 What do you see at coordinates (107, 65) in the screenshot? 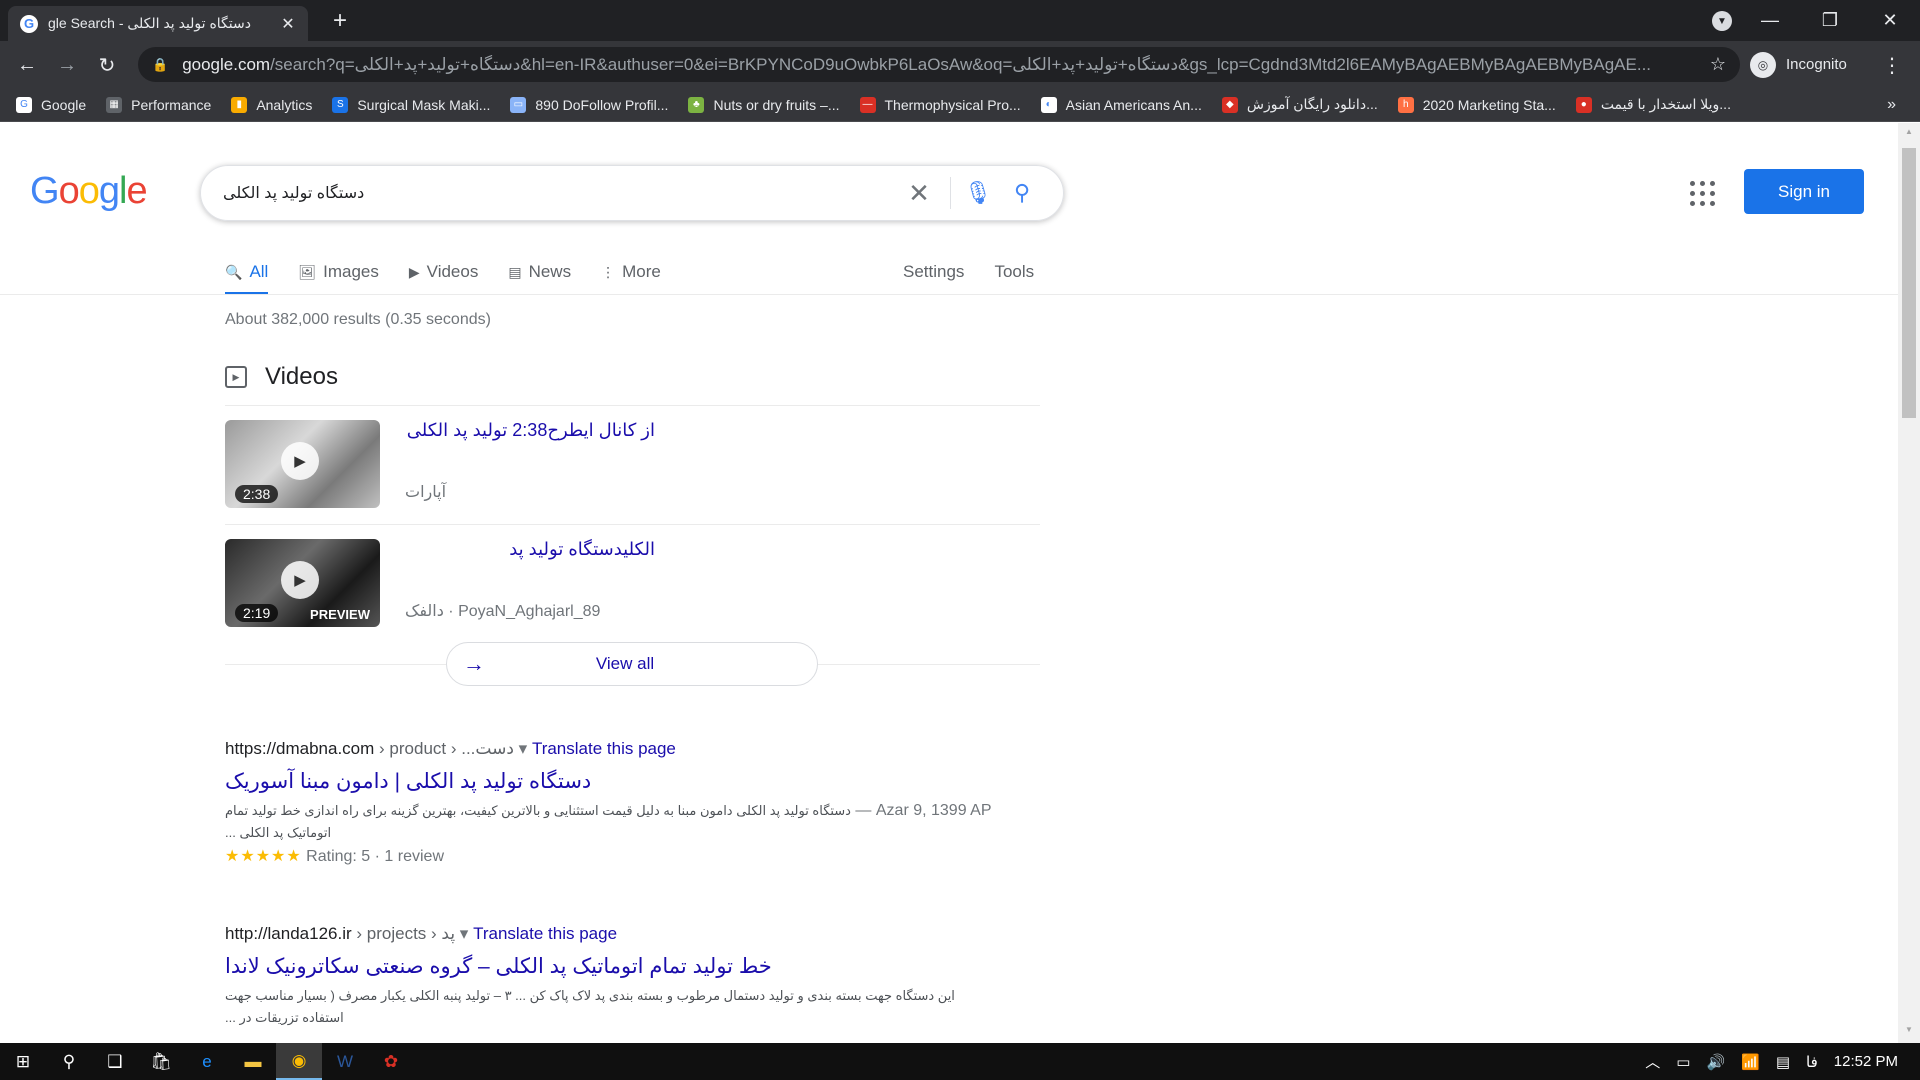
I see `reload-icon: ↻` at bounding box center [107, 65].